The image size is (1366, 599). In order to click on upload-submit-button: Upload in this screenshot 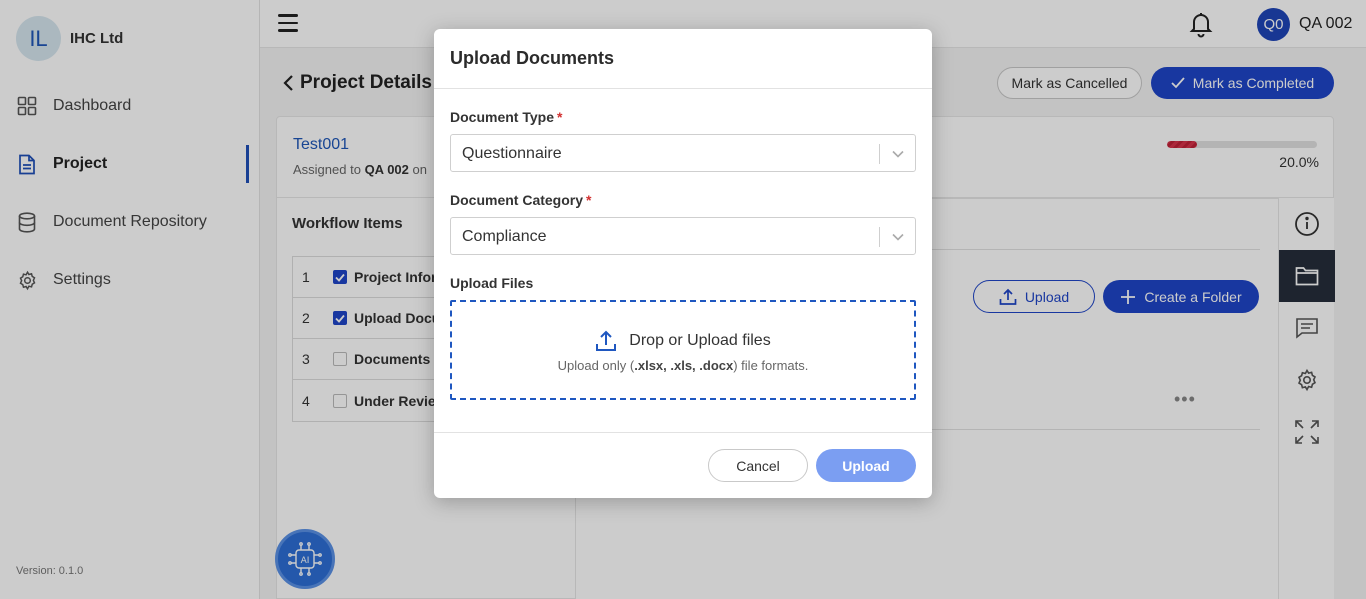, I will do `click(866, 465)`.